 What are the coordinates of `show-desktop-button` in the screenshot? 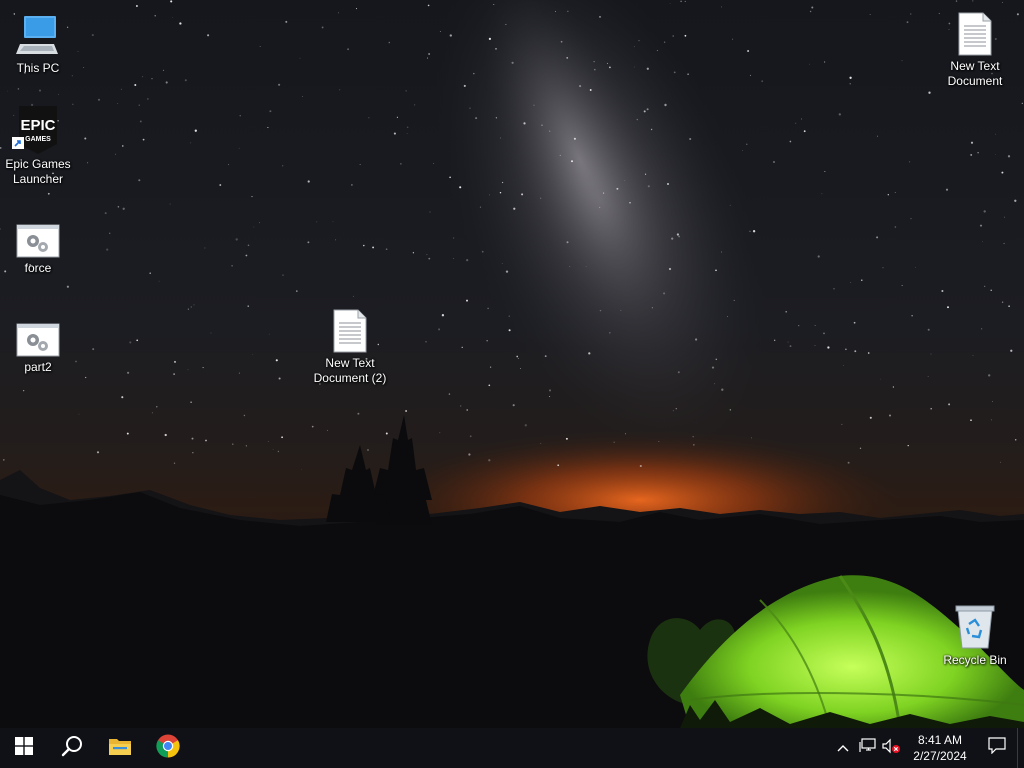 It's located at (1020, 748).